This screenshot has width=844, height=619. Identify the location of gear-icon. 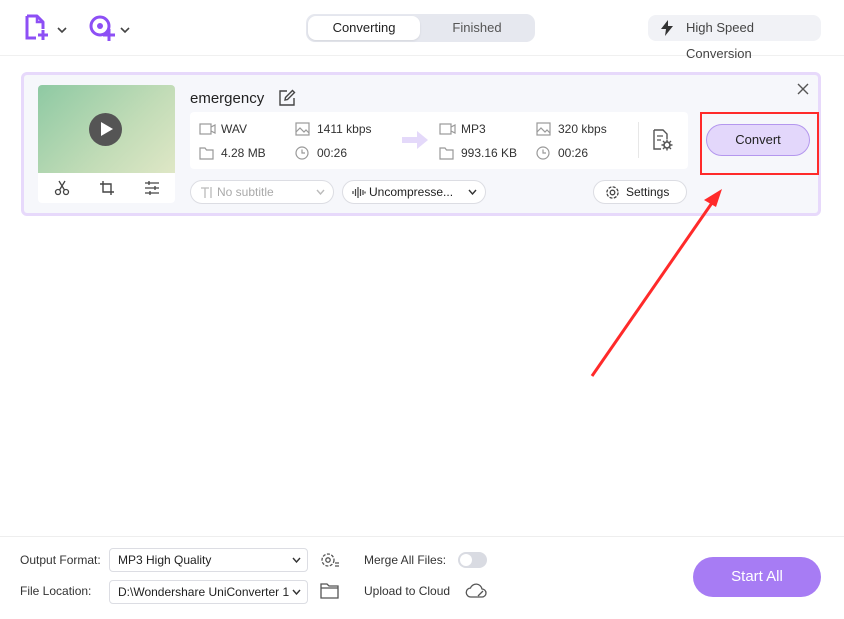
(612, 192).